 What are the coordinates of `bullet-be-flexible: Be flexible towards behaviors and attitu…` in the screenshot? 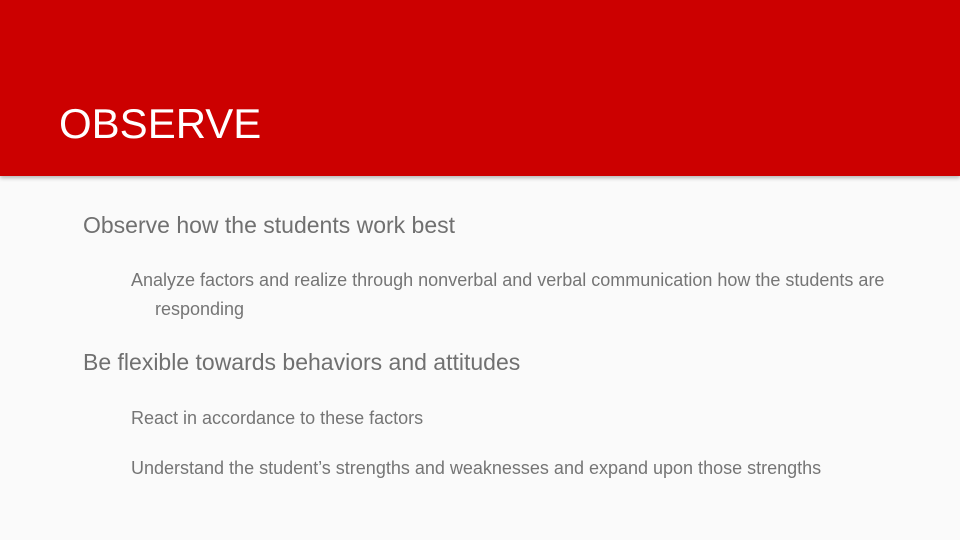 It's located at (302, 362).